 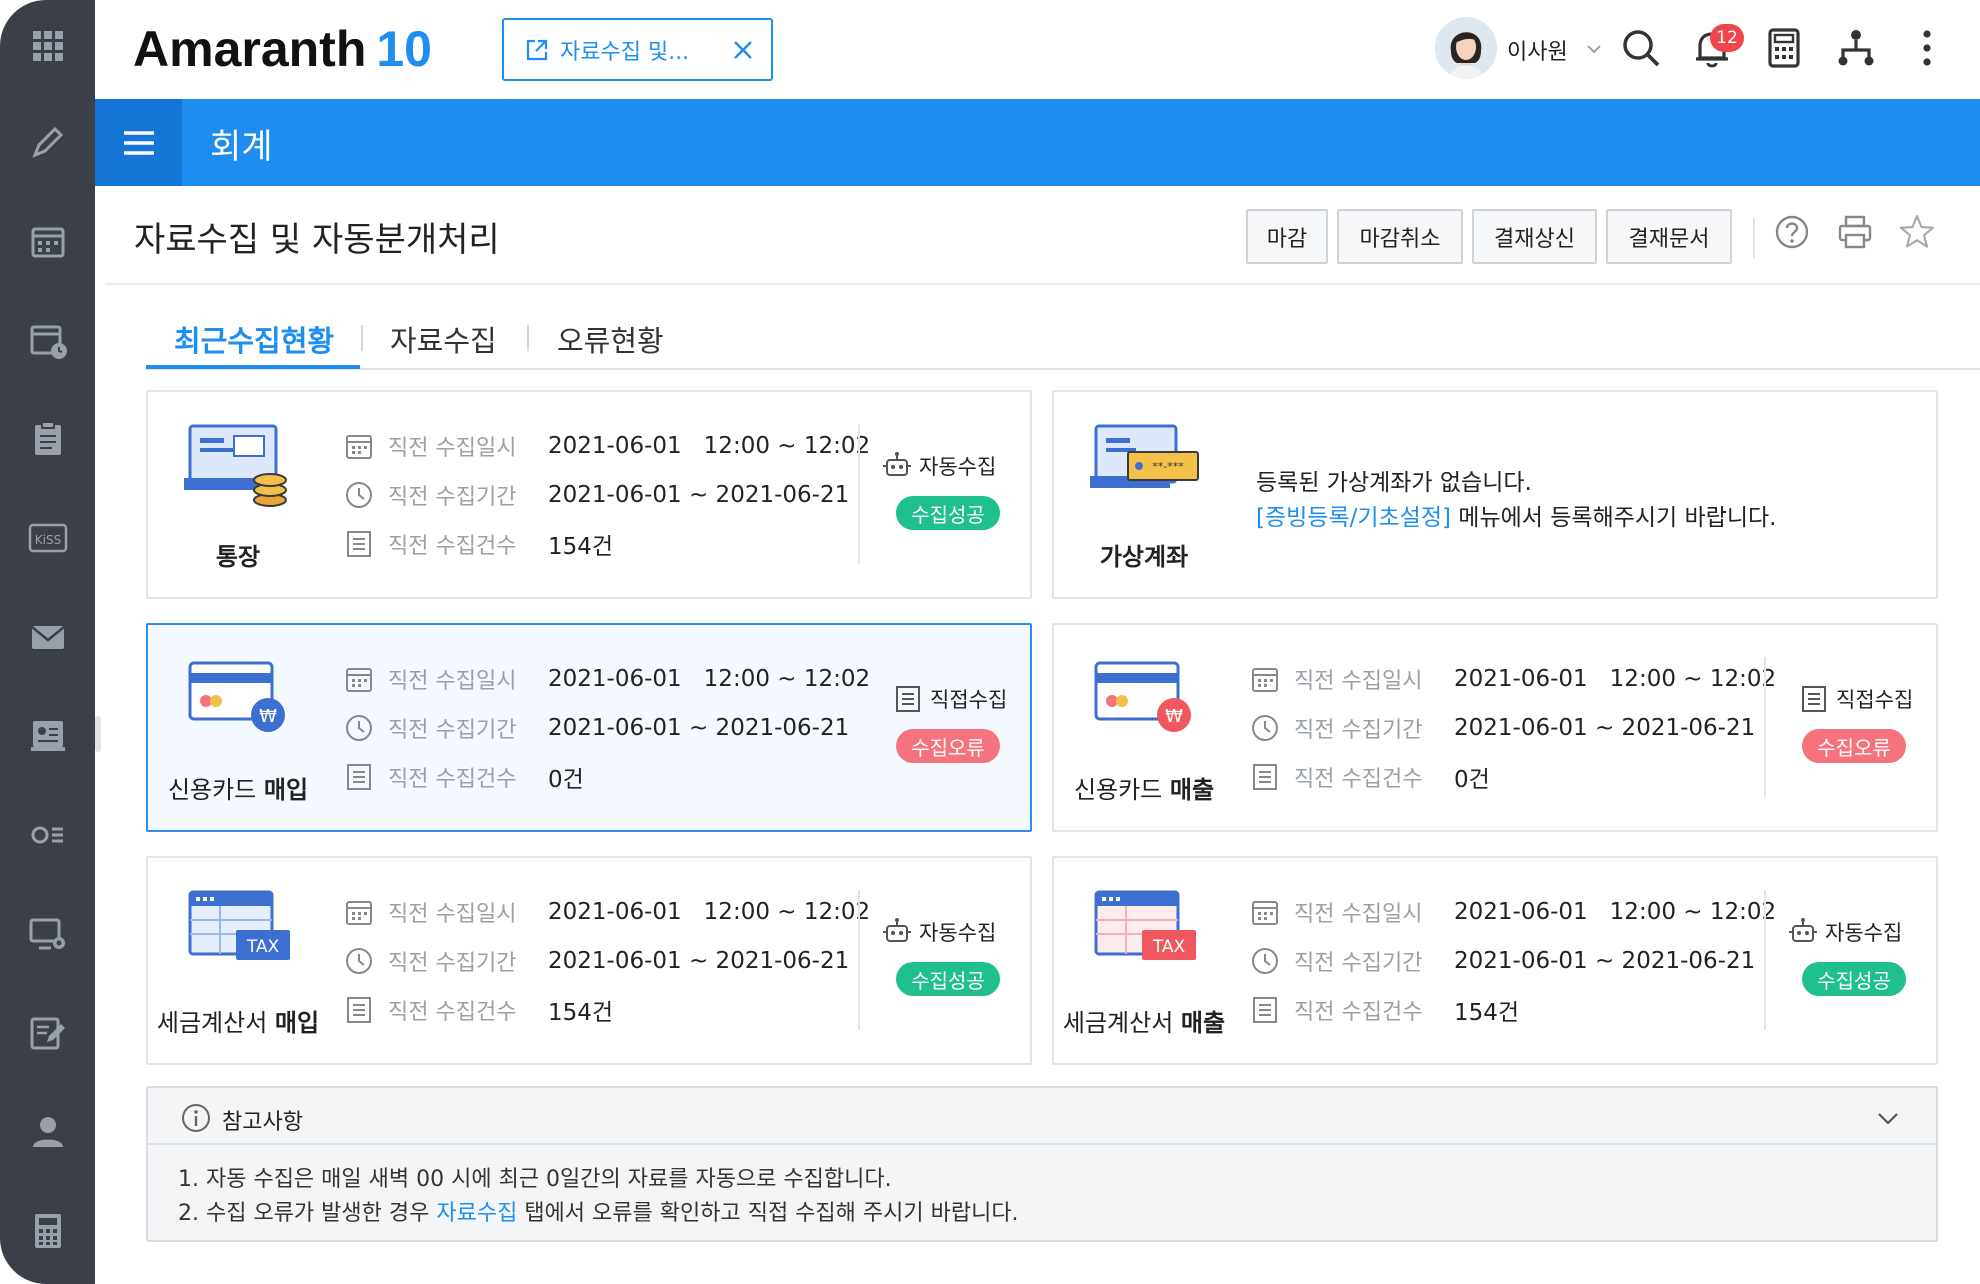 What do you see at coordinates (743, 50) in the screenshot?
I see `close-icon` at bounding box center [743, 50].